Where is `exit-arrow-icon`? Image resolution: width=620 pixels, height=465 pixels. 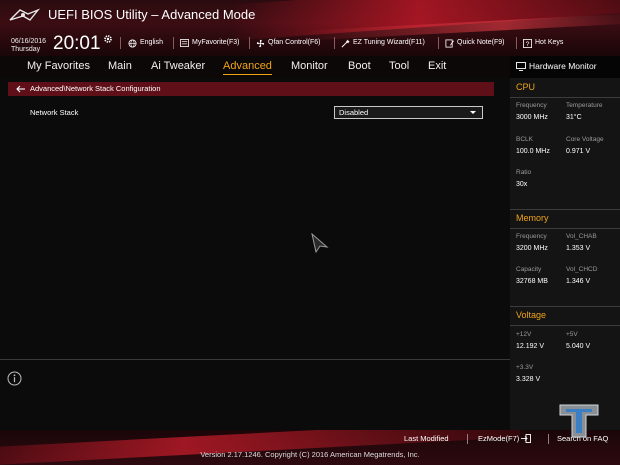 exit-arrow-icon is located at coordinates (526, 438).